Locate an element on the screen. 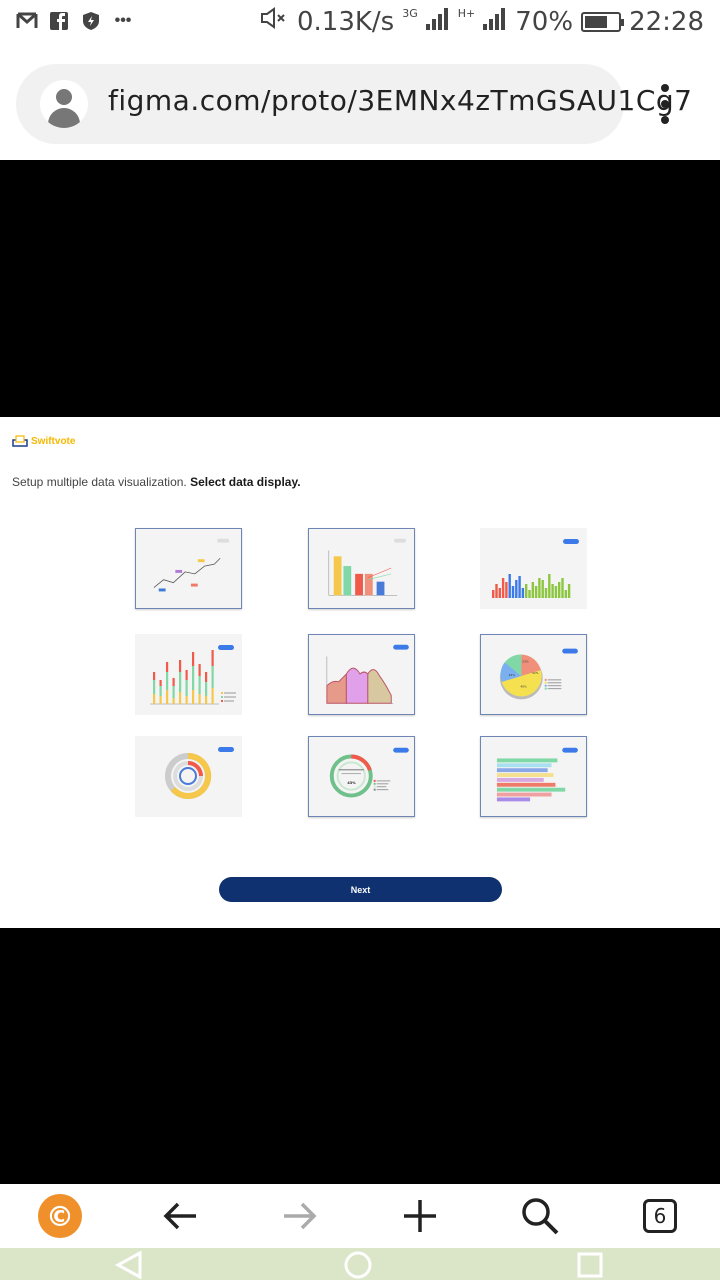 The image size is (720, 1280). heading-prefix: Setup multiple data visualization. is located at coordinates (101, 482).